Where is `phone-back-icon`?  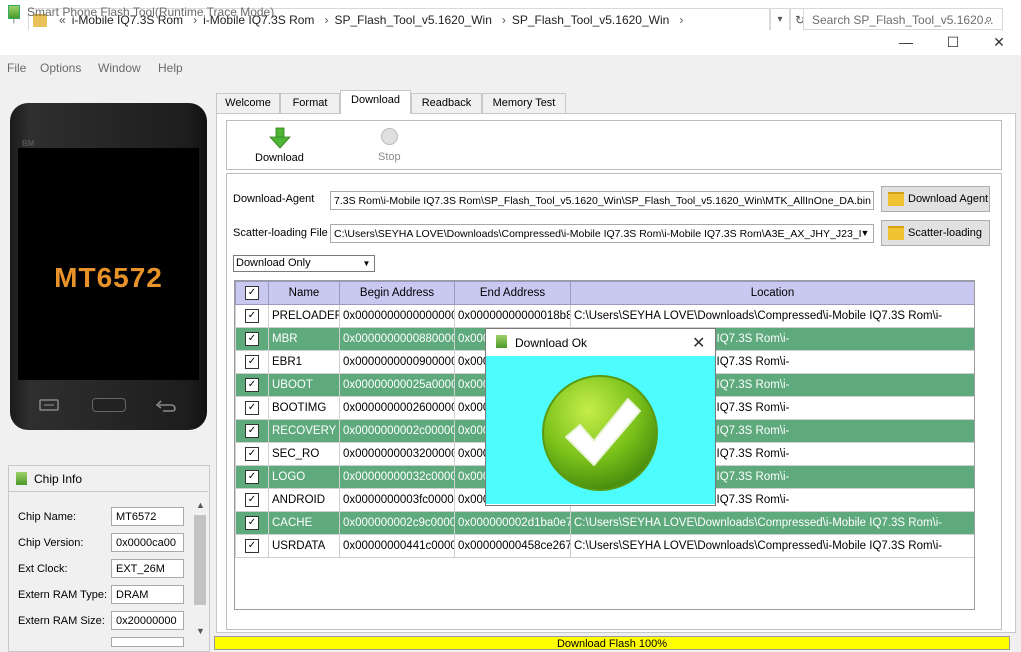
phone-back-icon is located at coordinates (165, 406).